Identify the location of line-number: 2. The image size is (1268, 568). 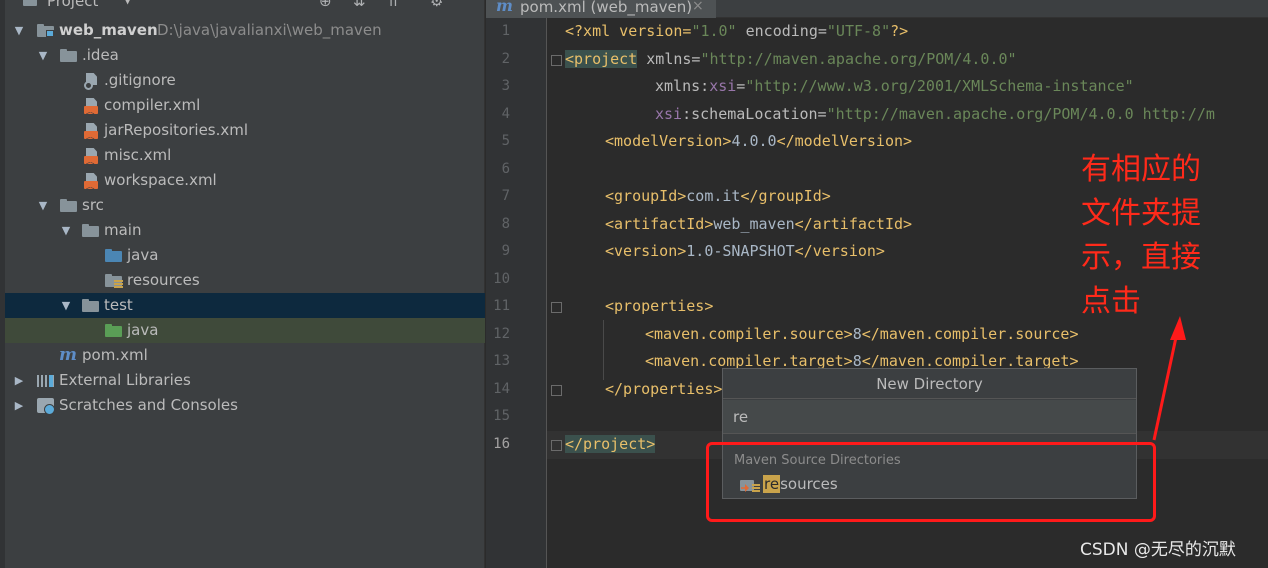
(505, 59).